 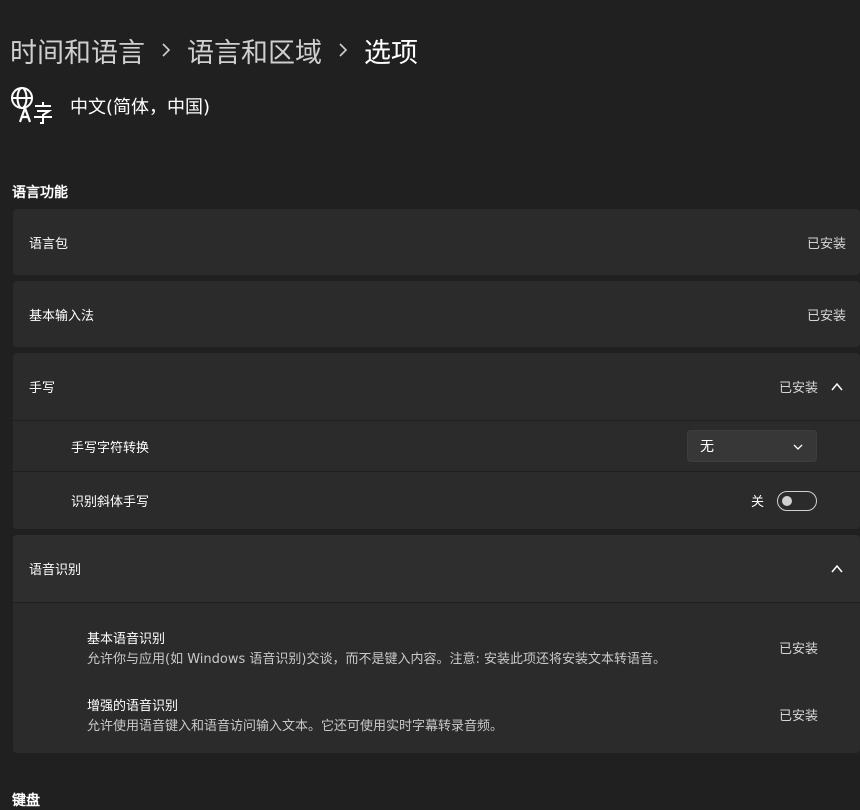 What do you see at coordinates (40, 193) in the screenshot?
I see `section-title-language-features: 语言功能` at bounding box center [40, 193].